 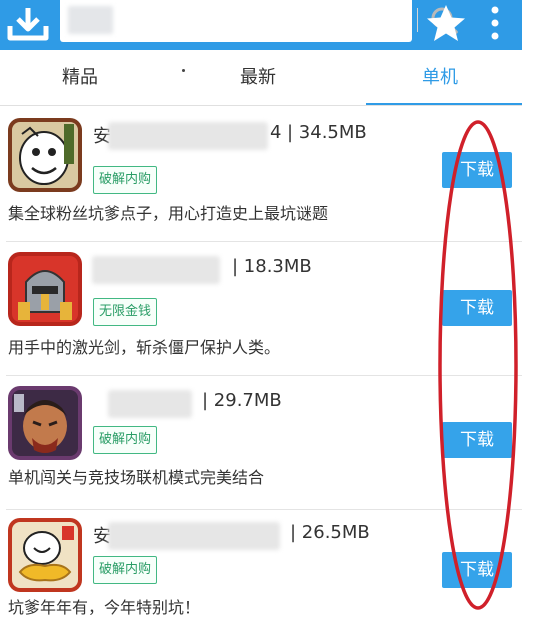 I want to click on app-size-value: 26.5MB, so click(x=335, y=532).